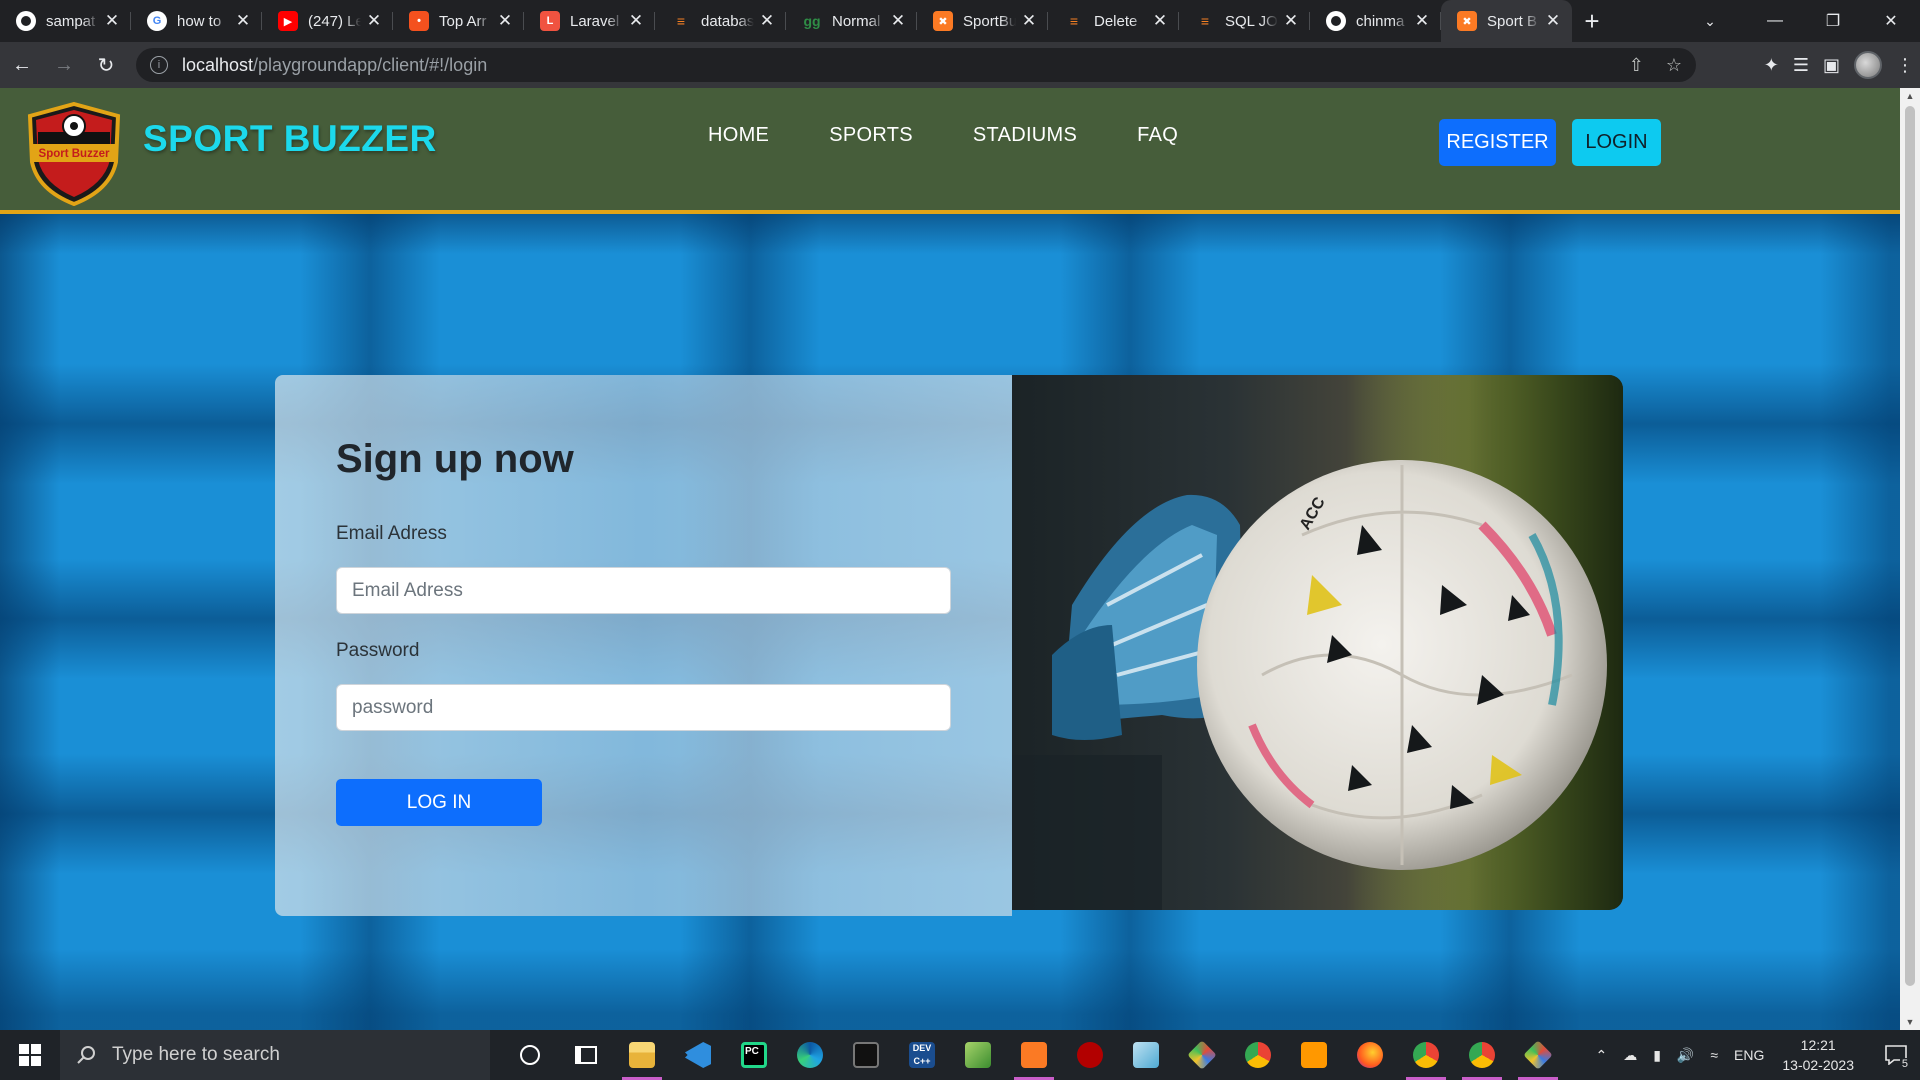  I want to click on tab-title: Laravel, so click(595, 21).